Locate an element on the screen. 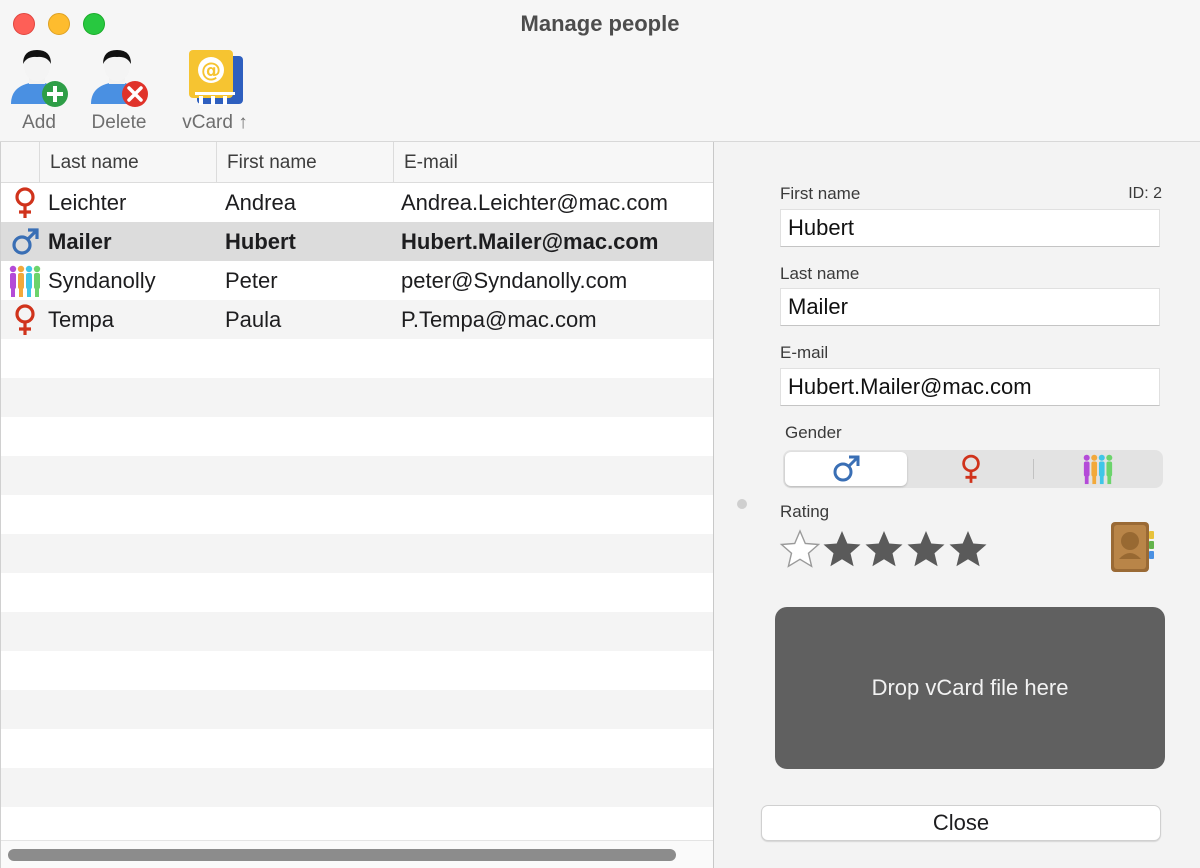 This screenshot has height=868, width=1200. dropzone-label: Drop vCard file here is located at coordinates (970, 687).